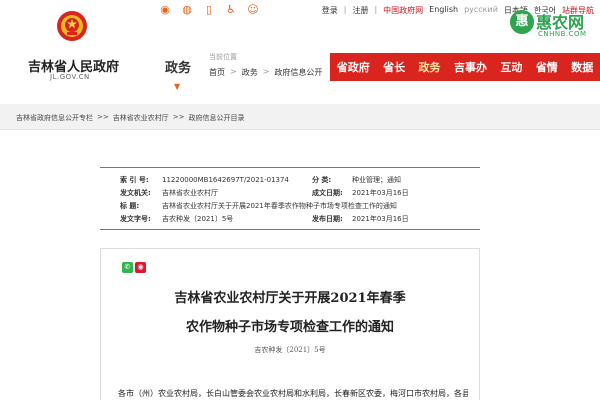  What do you see at coordinates (511, 67) in the screenshot?
I see `nav-interaction: 互动` at bounding box center [511, 67].